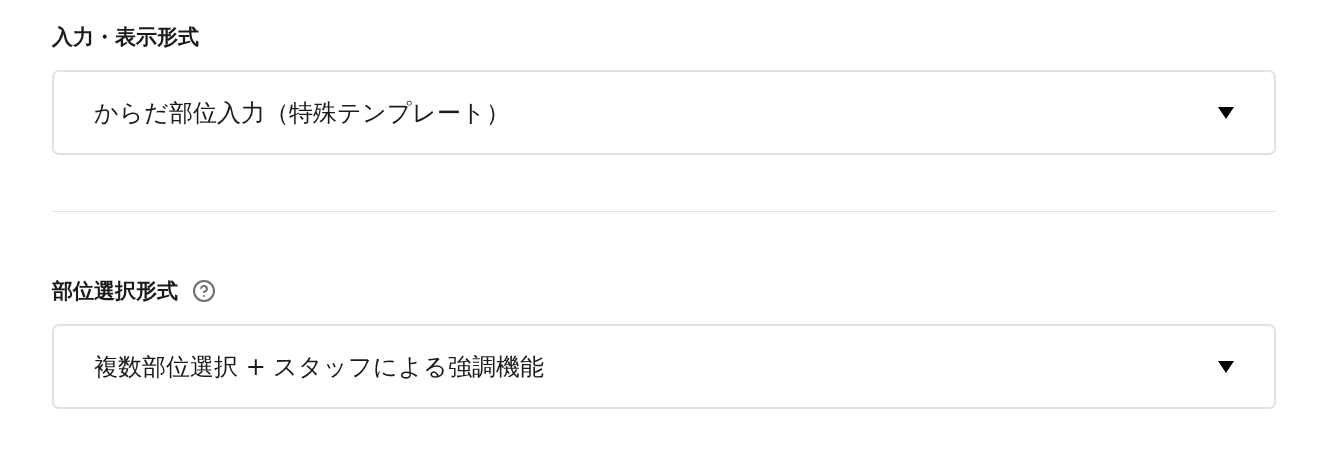  I want to click on field-label: 入力・表示形式, so click(125, 37).